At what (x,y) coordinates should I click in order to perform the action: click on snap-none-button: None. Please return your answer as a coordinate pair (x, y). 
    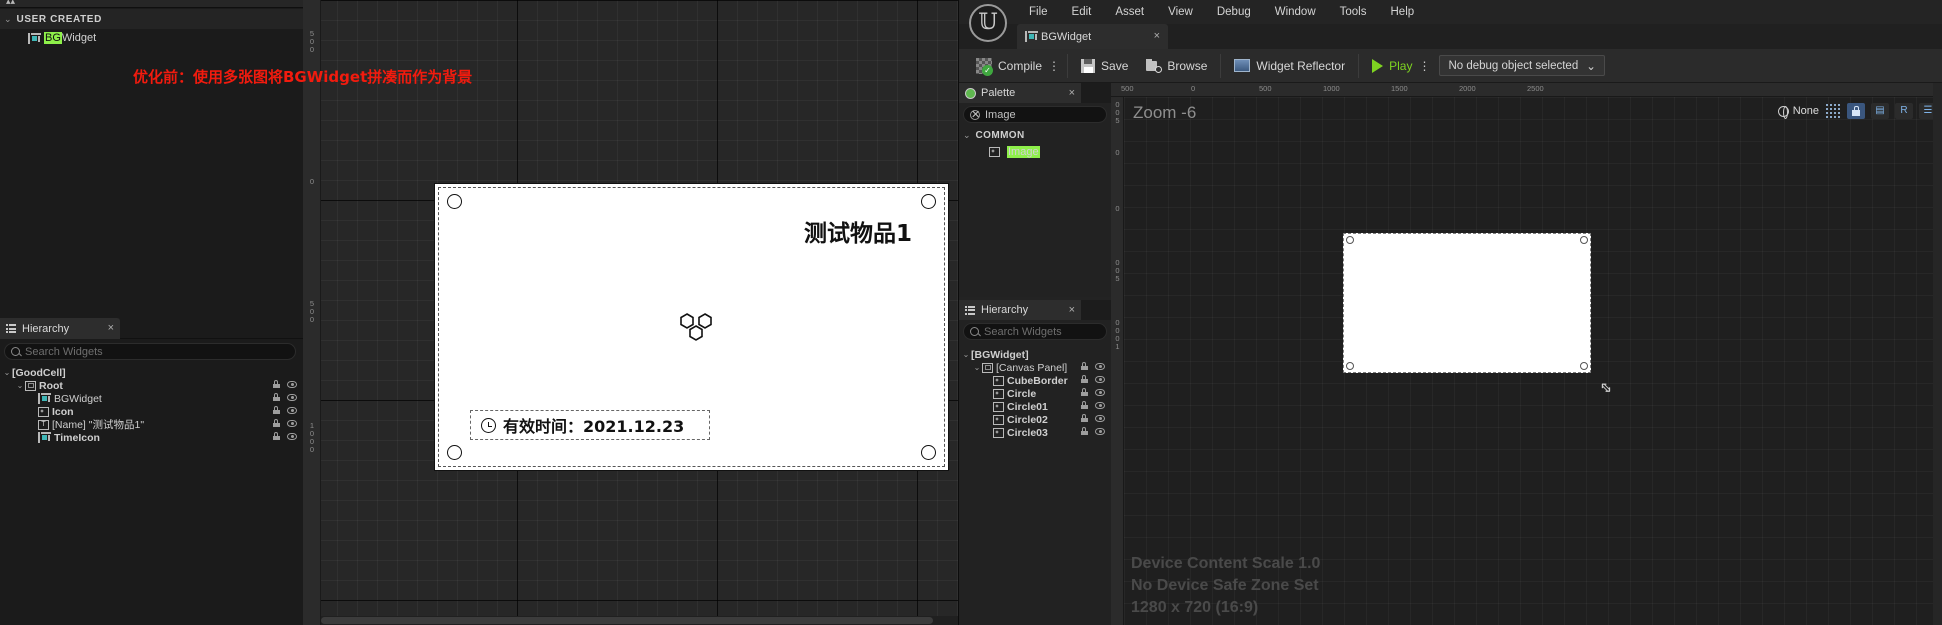
    Looking at the image, I should click on (1798, 112).